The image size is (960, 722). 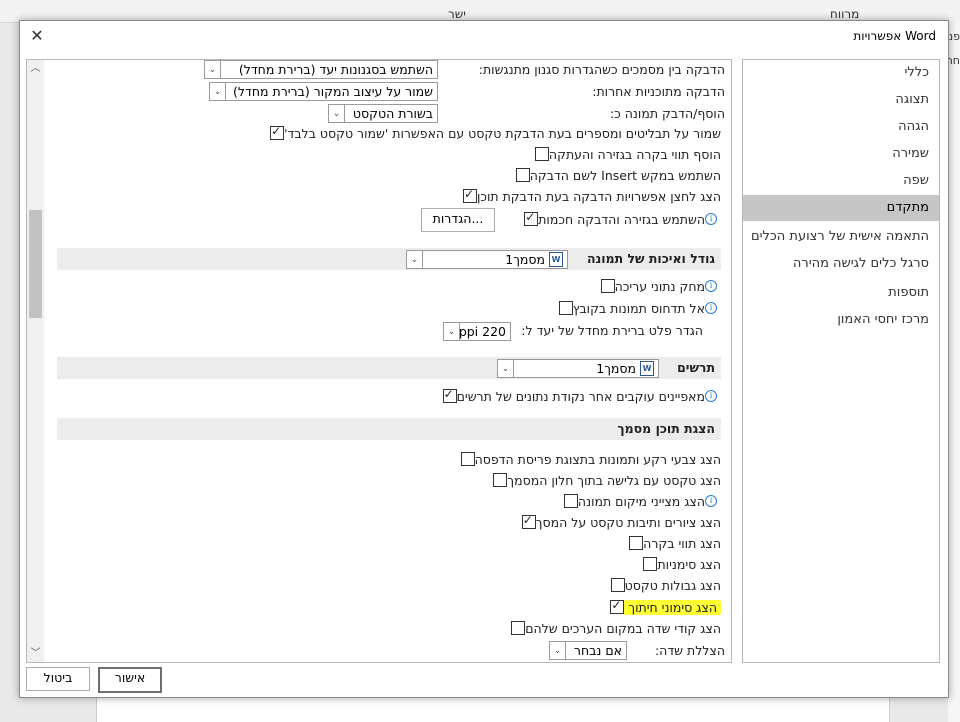 I want to click on nav-item-language: שפה, so click(x=841, y=181).